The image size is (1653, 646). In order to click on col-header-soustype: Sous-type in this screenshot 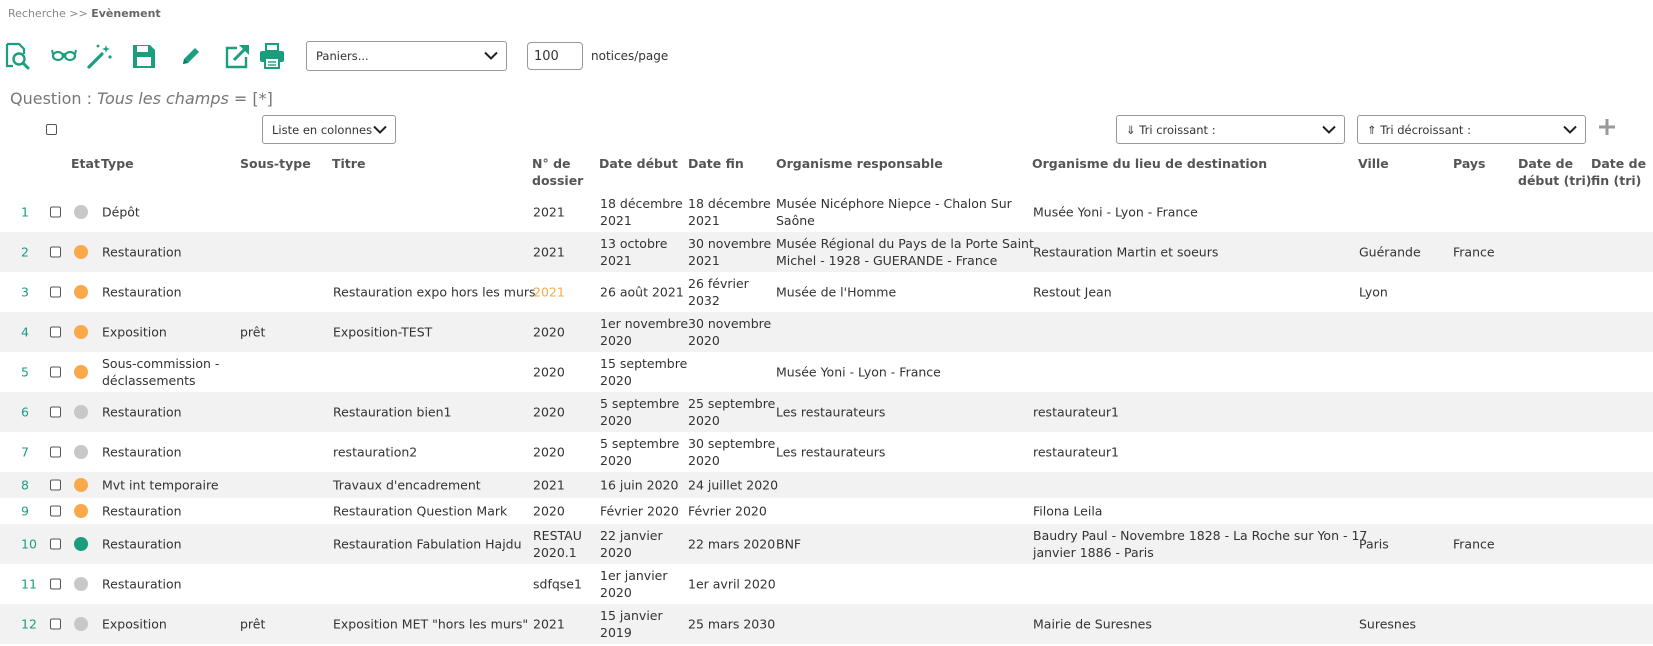, I will do `click(275, 163)`.